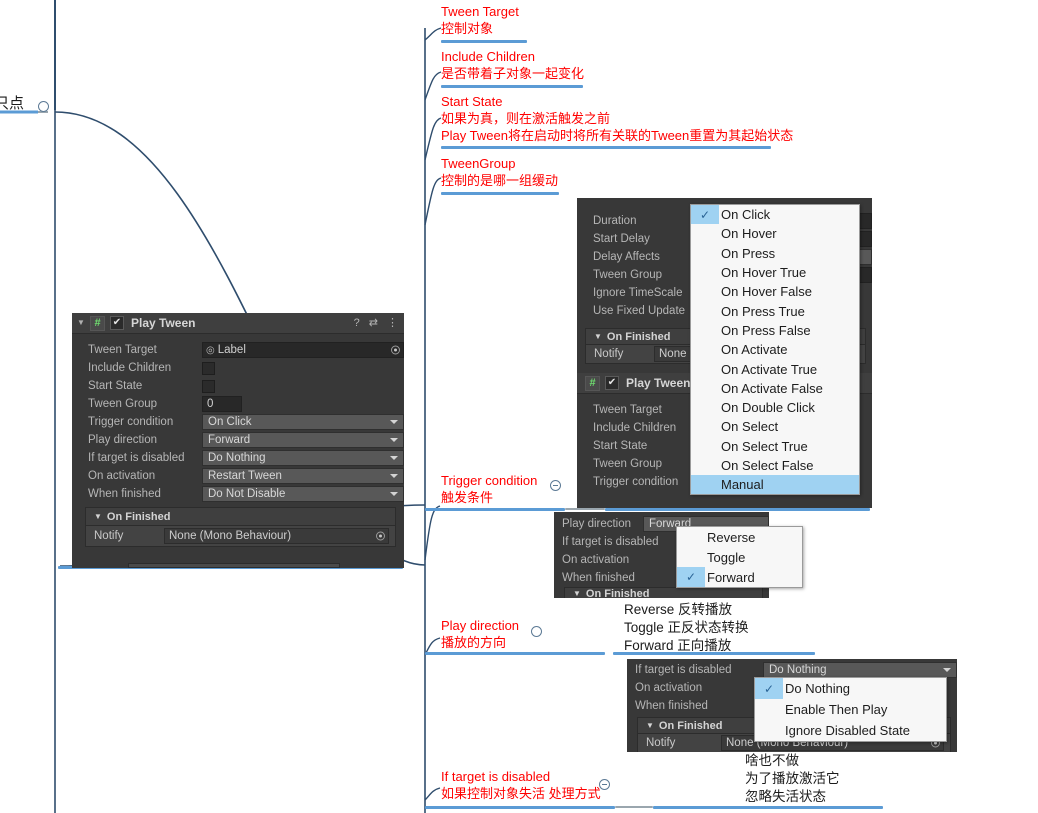 The width and height of the screenshot is (1038, 813). Describe the element at coordinates (495, 509) in the screenshot. I see `note-underline-trigger-condition` at that location.